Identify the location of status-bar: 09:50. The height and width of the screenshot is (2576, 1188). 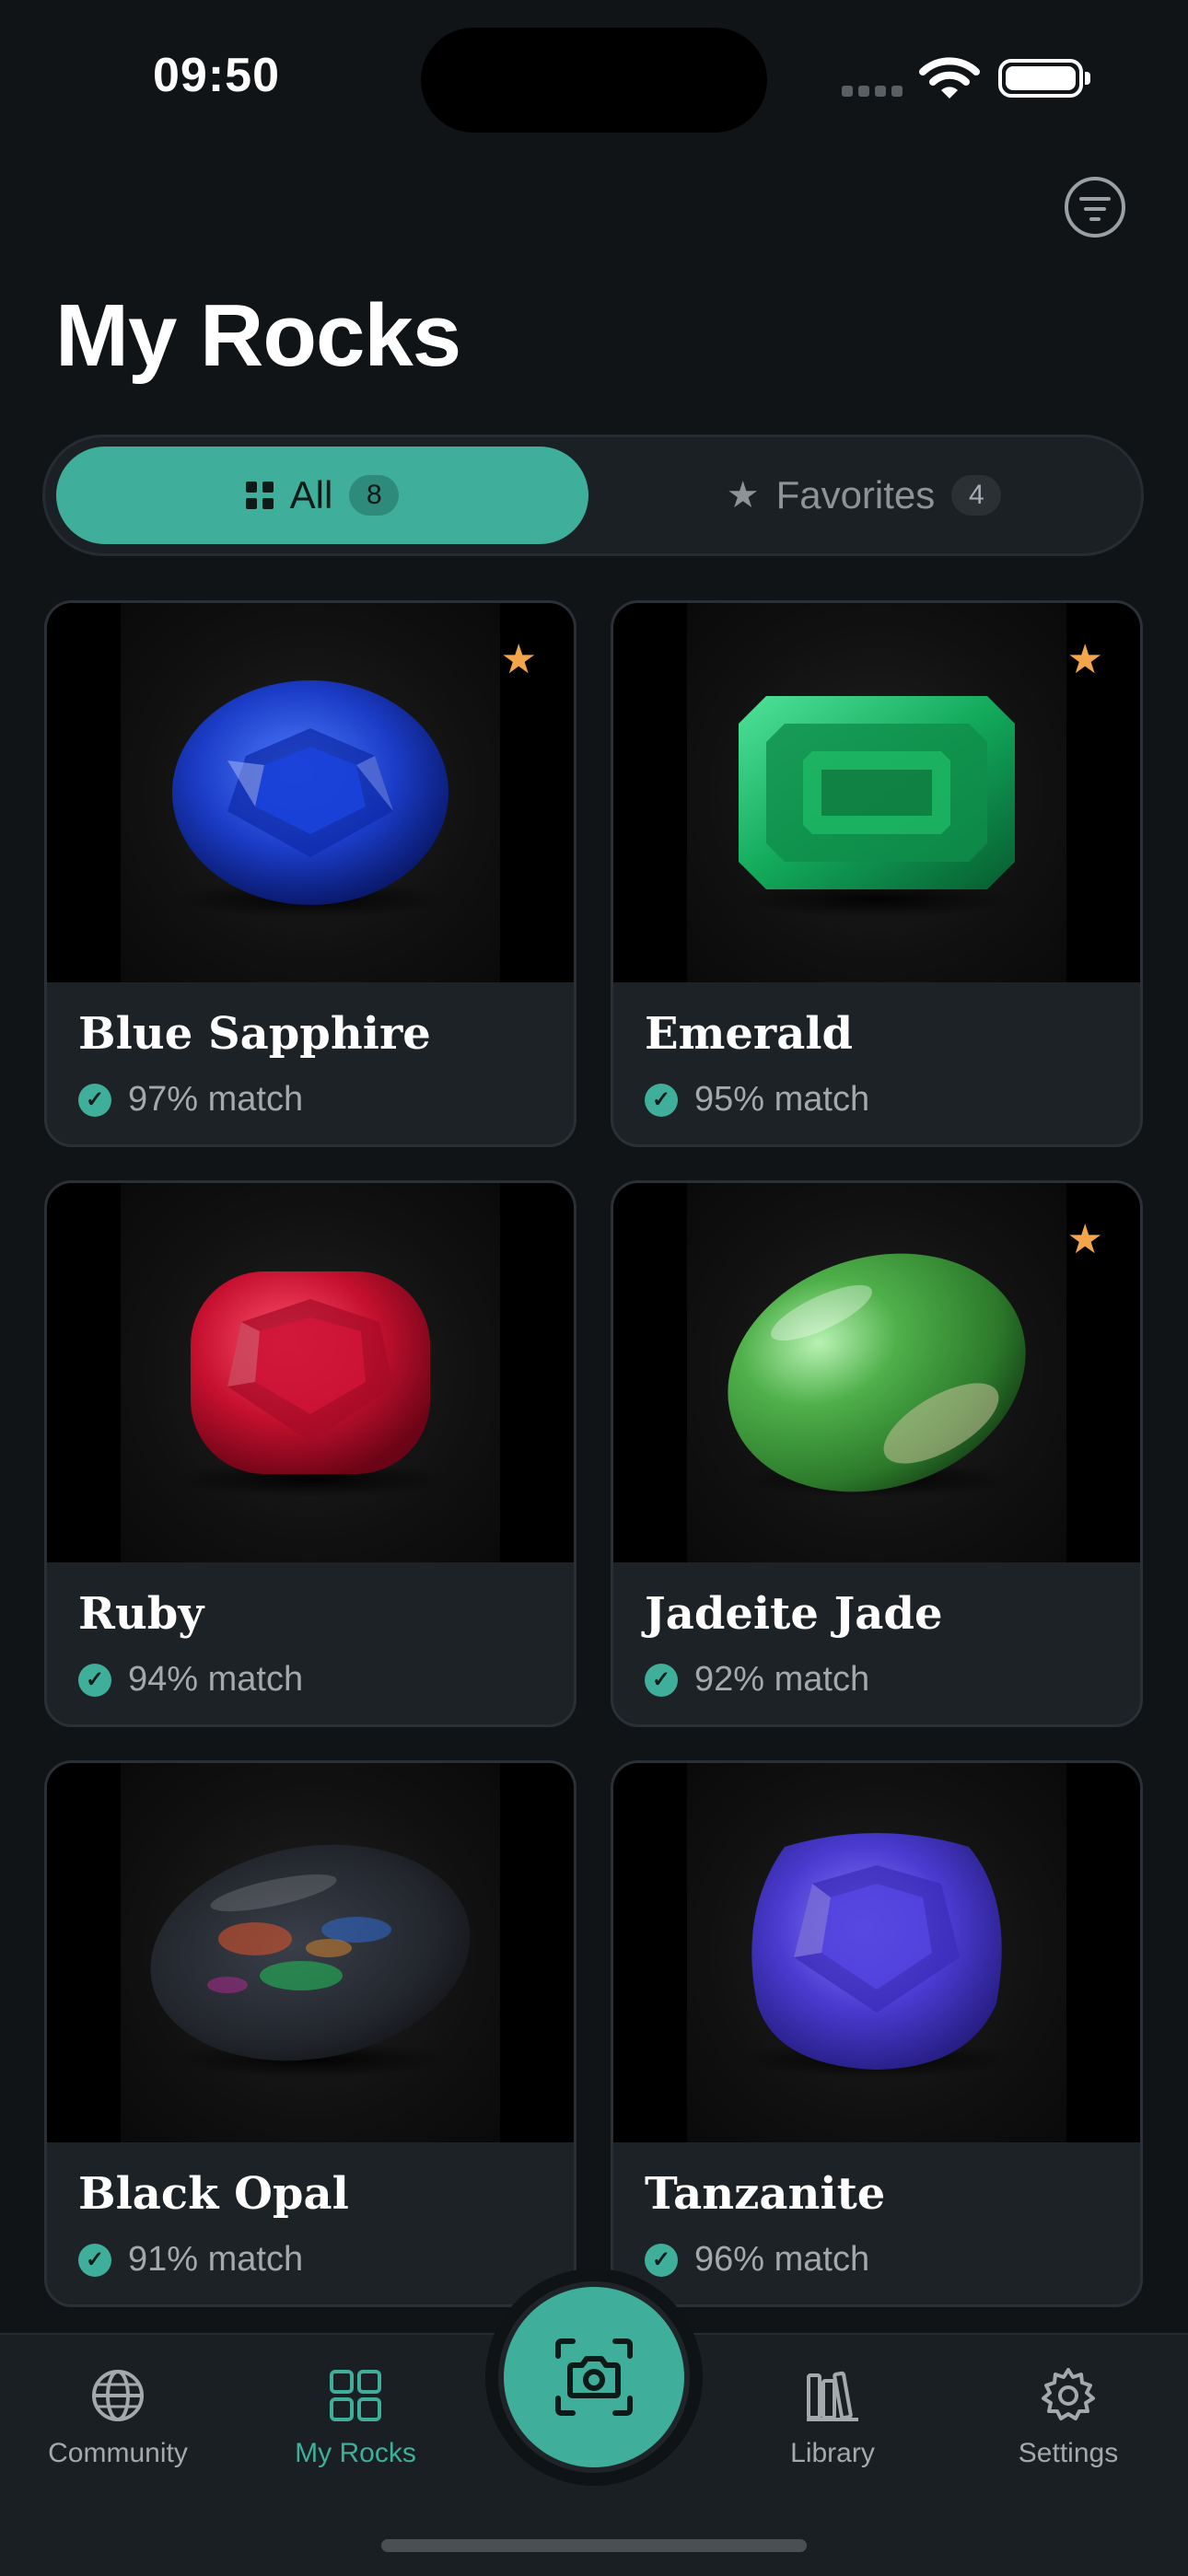
(594, 78).